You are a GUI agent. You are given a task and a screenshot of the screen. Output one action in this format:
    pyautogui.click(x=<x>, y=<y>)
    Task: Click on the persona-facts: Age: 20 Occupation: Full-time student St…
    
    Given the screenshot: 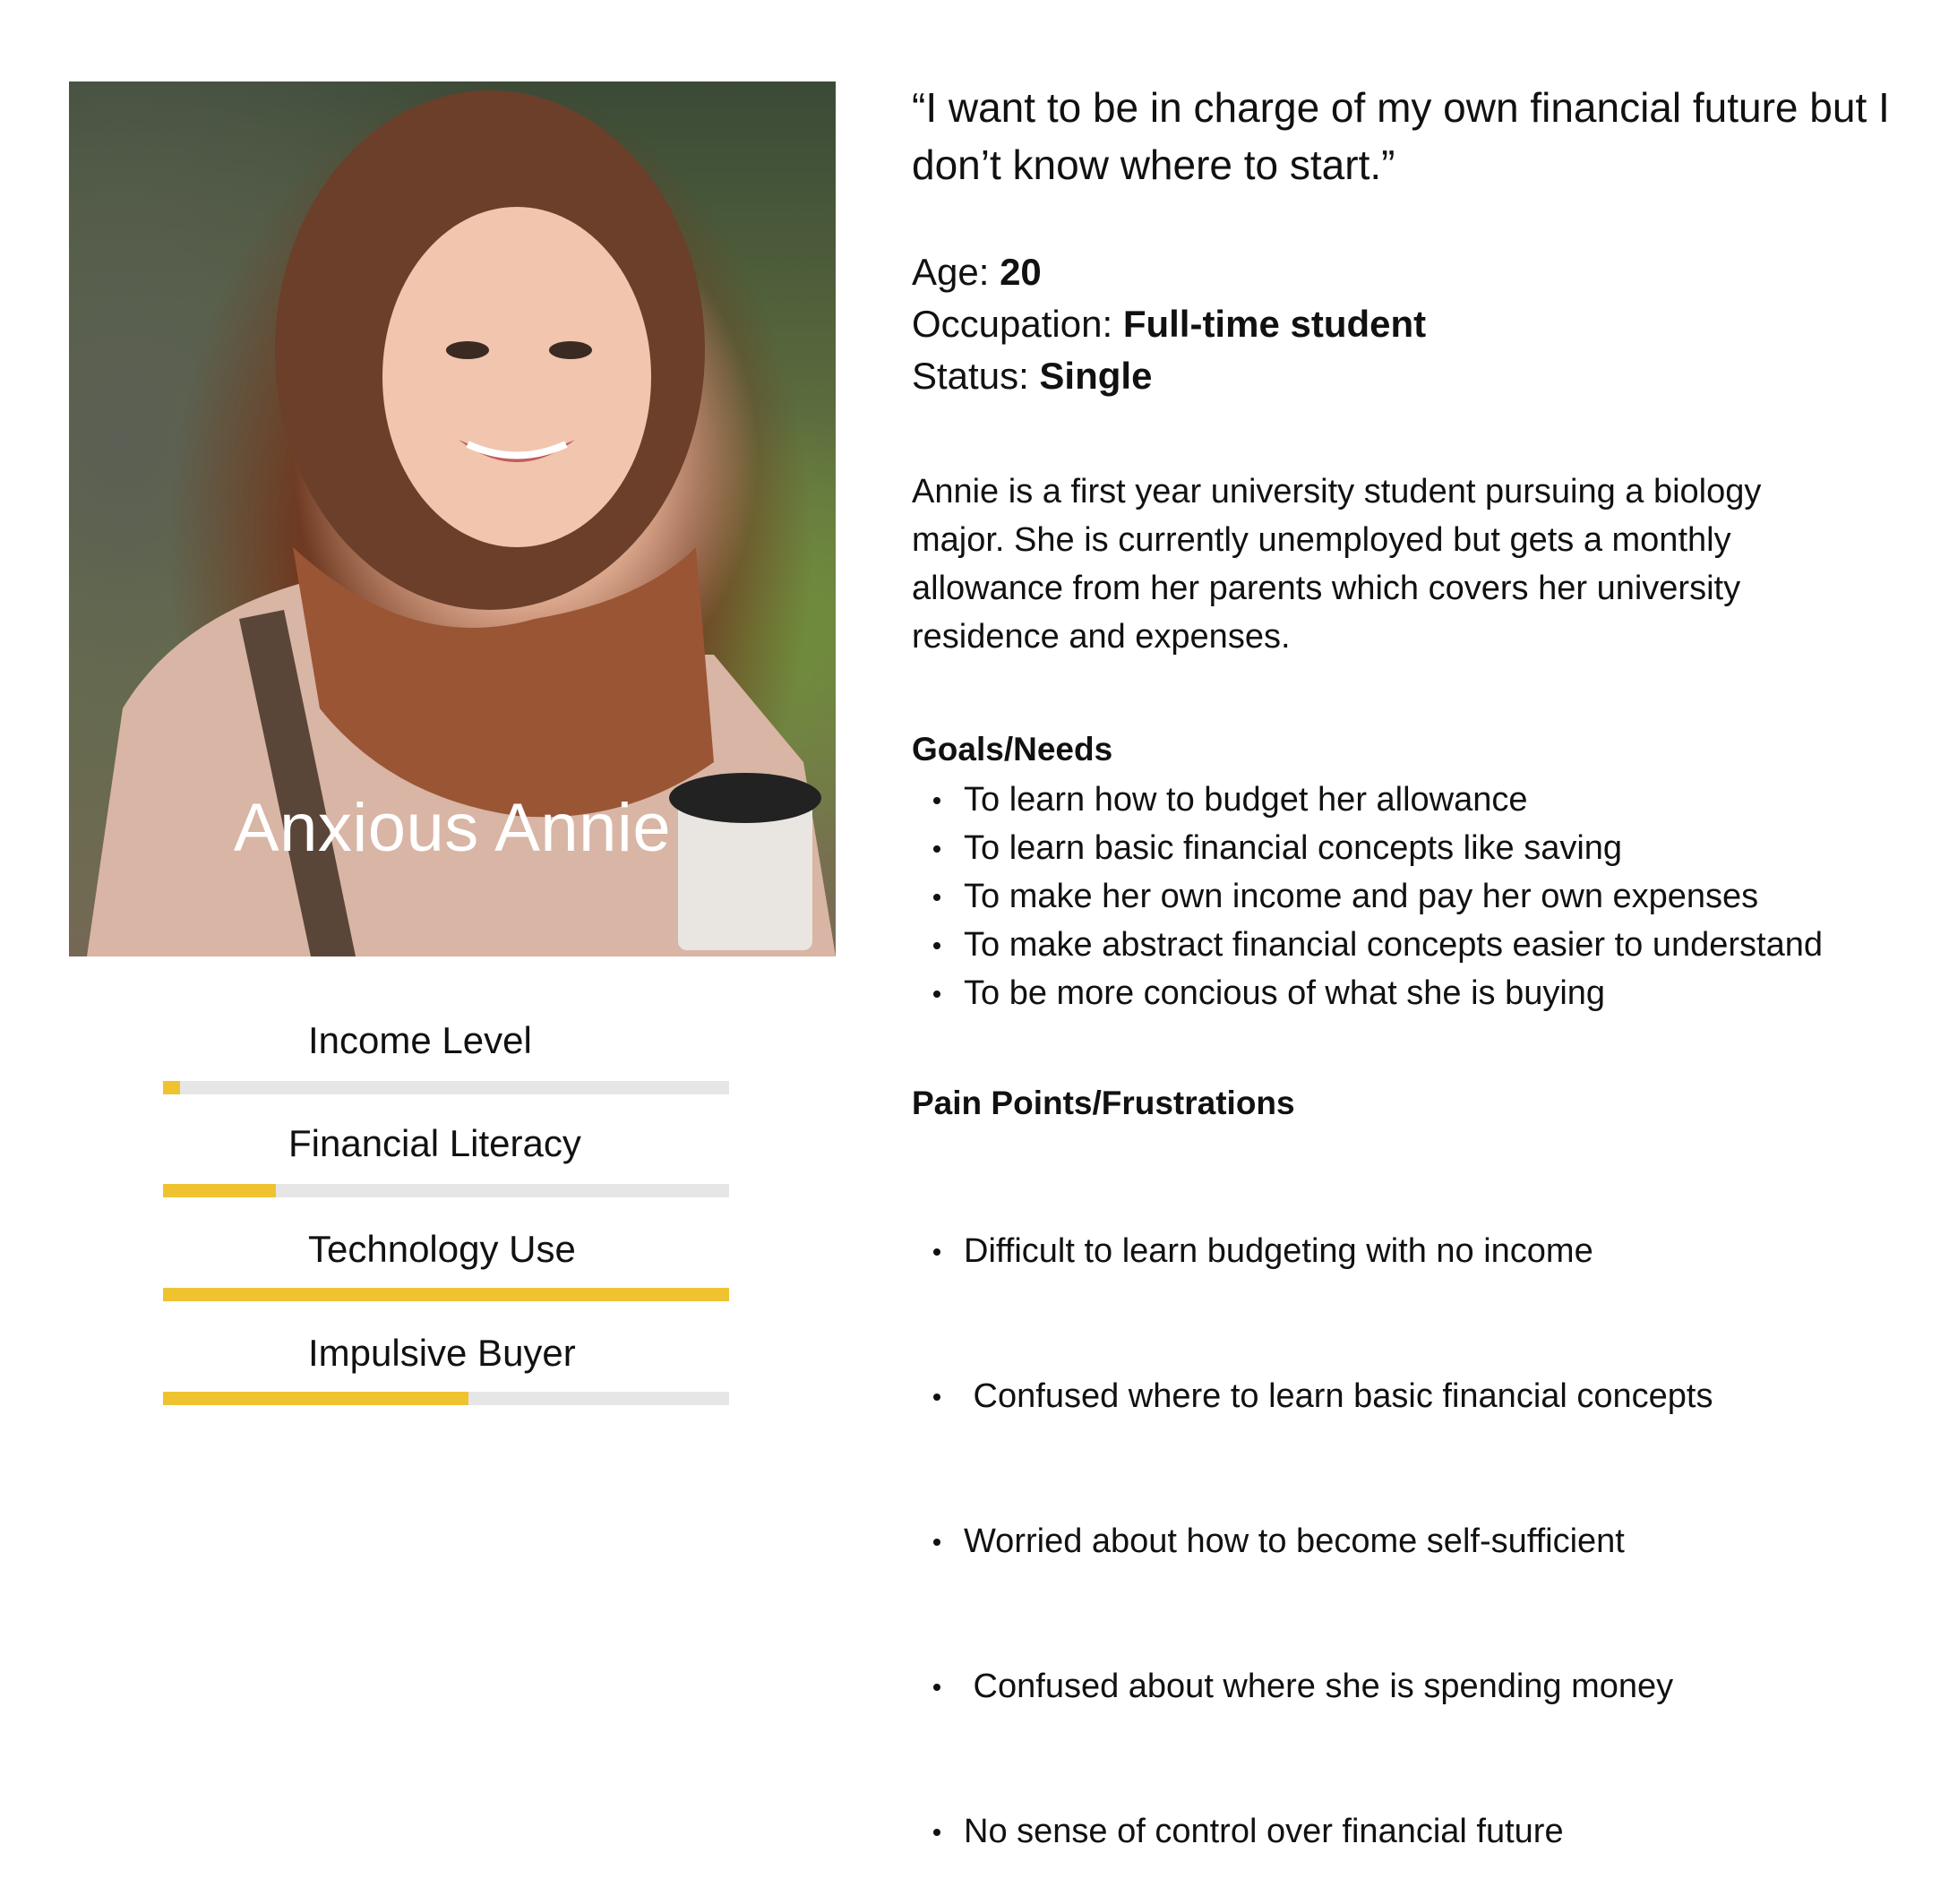 What is the action you would take?
    pyautogui.click(x=1169, y=324)
    